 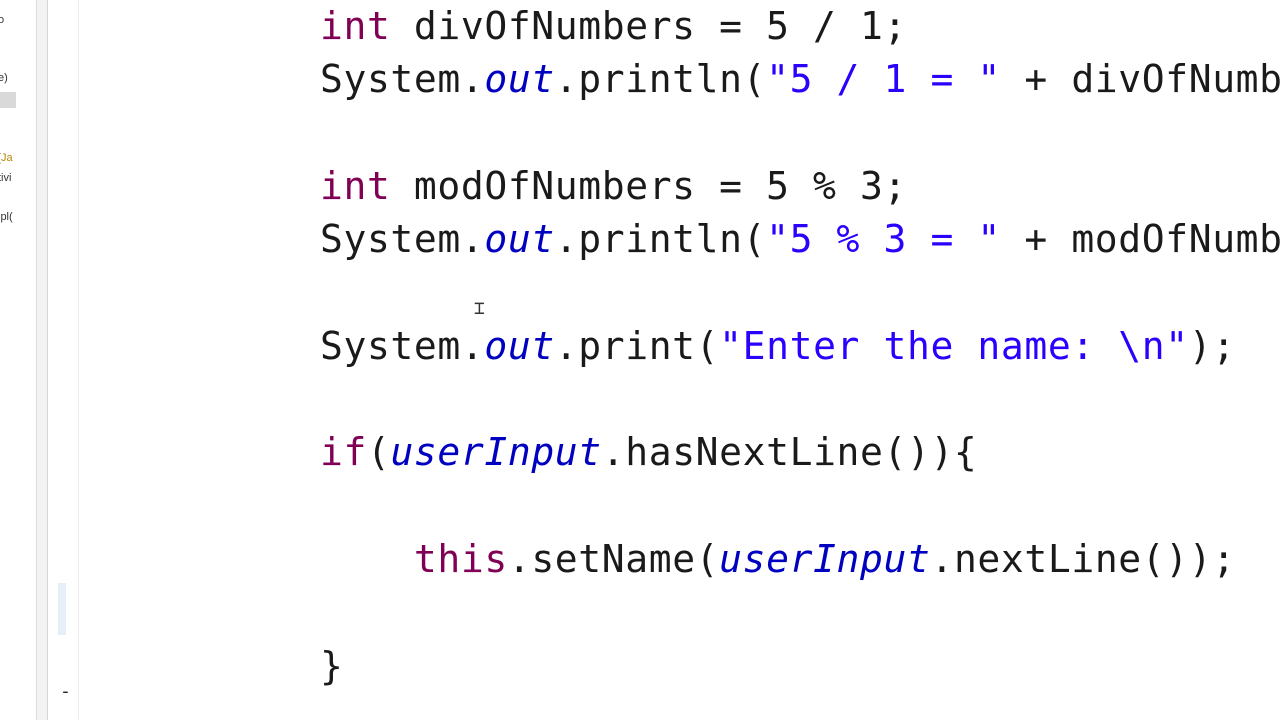 I want to click on code-line: System.out.print("Enter the name: \n");, so click(x=800, y=346).